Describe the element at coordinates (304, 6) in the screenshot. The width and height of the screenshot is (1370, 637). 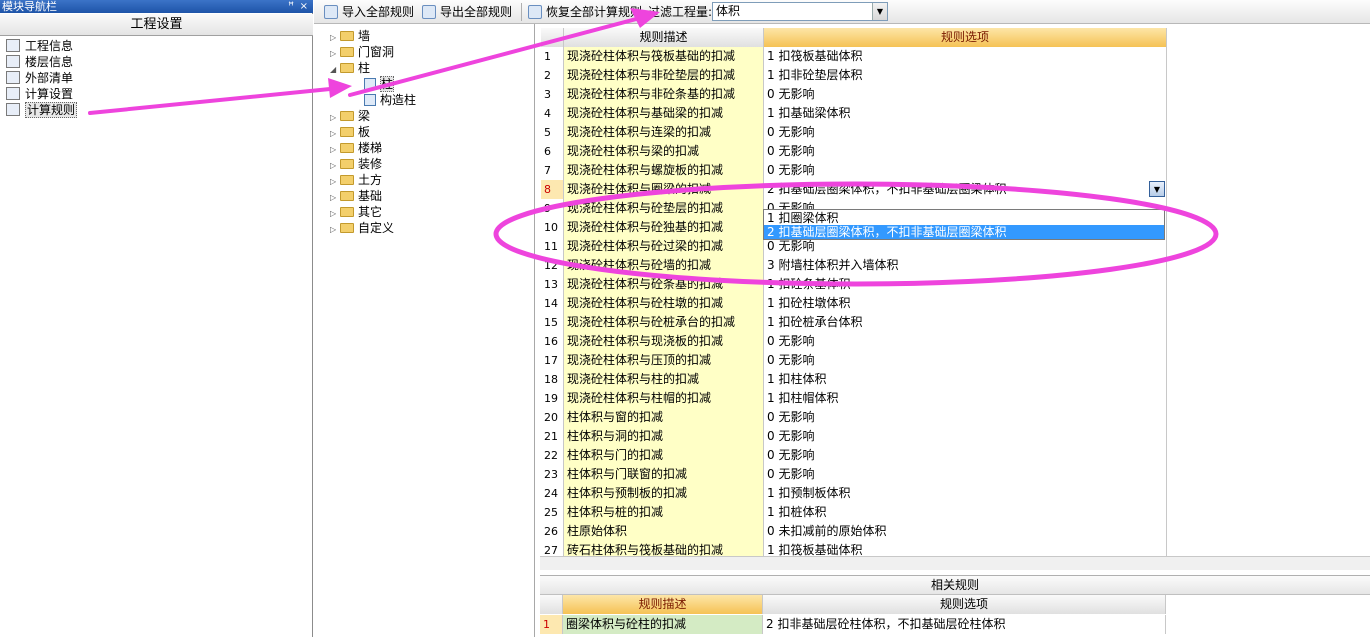
I see `close-icon: ×` at that location.